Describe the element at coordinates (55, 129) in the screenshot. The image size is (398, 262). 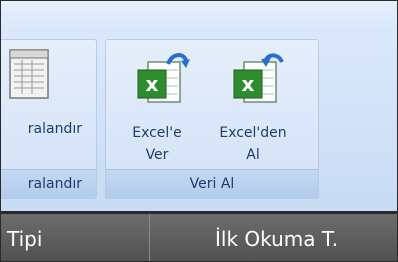
I see `report-command-label: ralandır` at that location.